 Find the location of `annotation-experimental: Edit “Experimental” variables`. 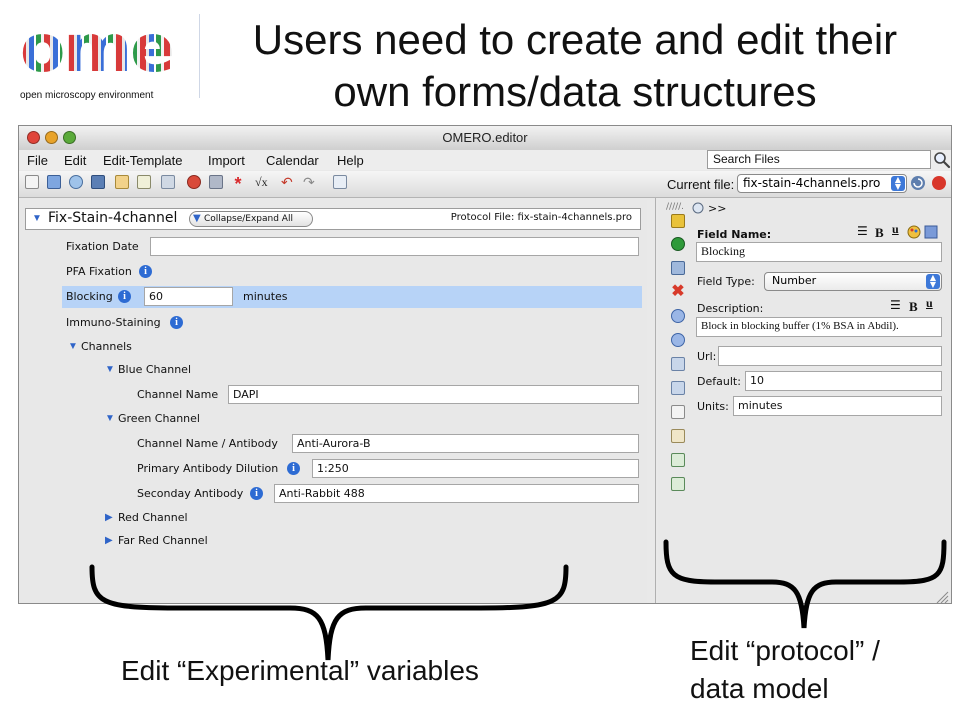

annotation-experimental: Edit “Experimental” variables is located at coordinates (300, 670).